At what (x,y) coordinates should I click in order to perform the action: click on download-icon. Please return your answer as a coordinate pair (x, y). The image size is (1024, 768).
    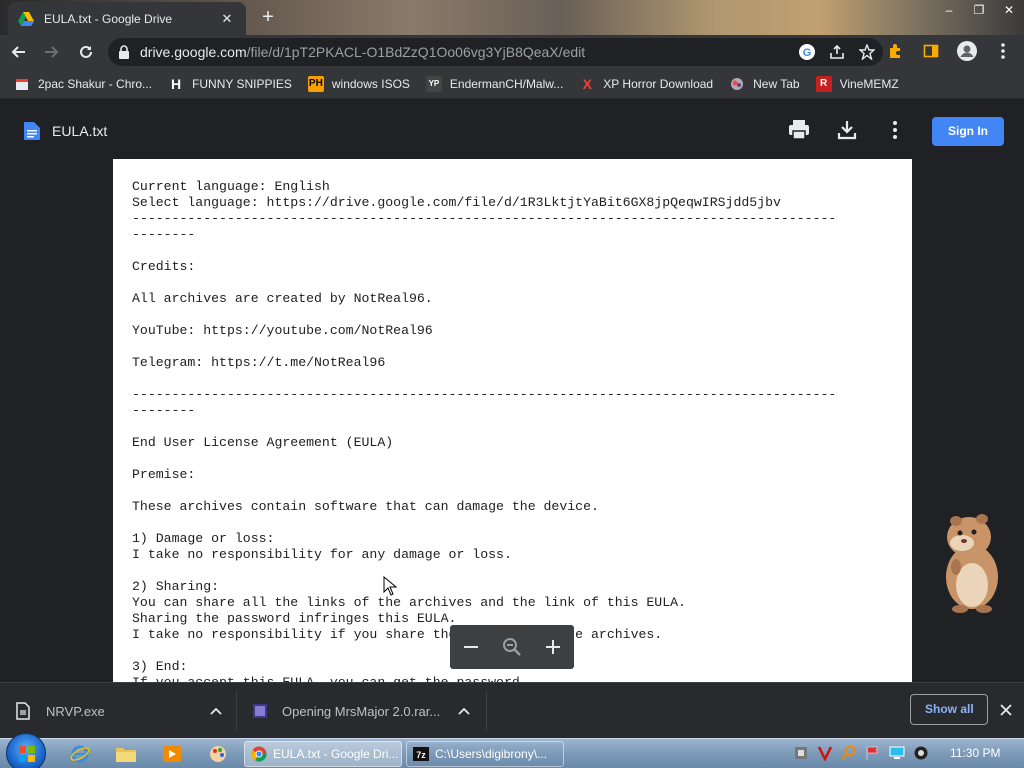
    Looking at the image, I should click on (847, 132).